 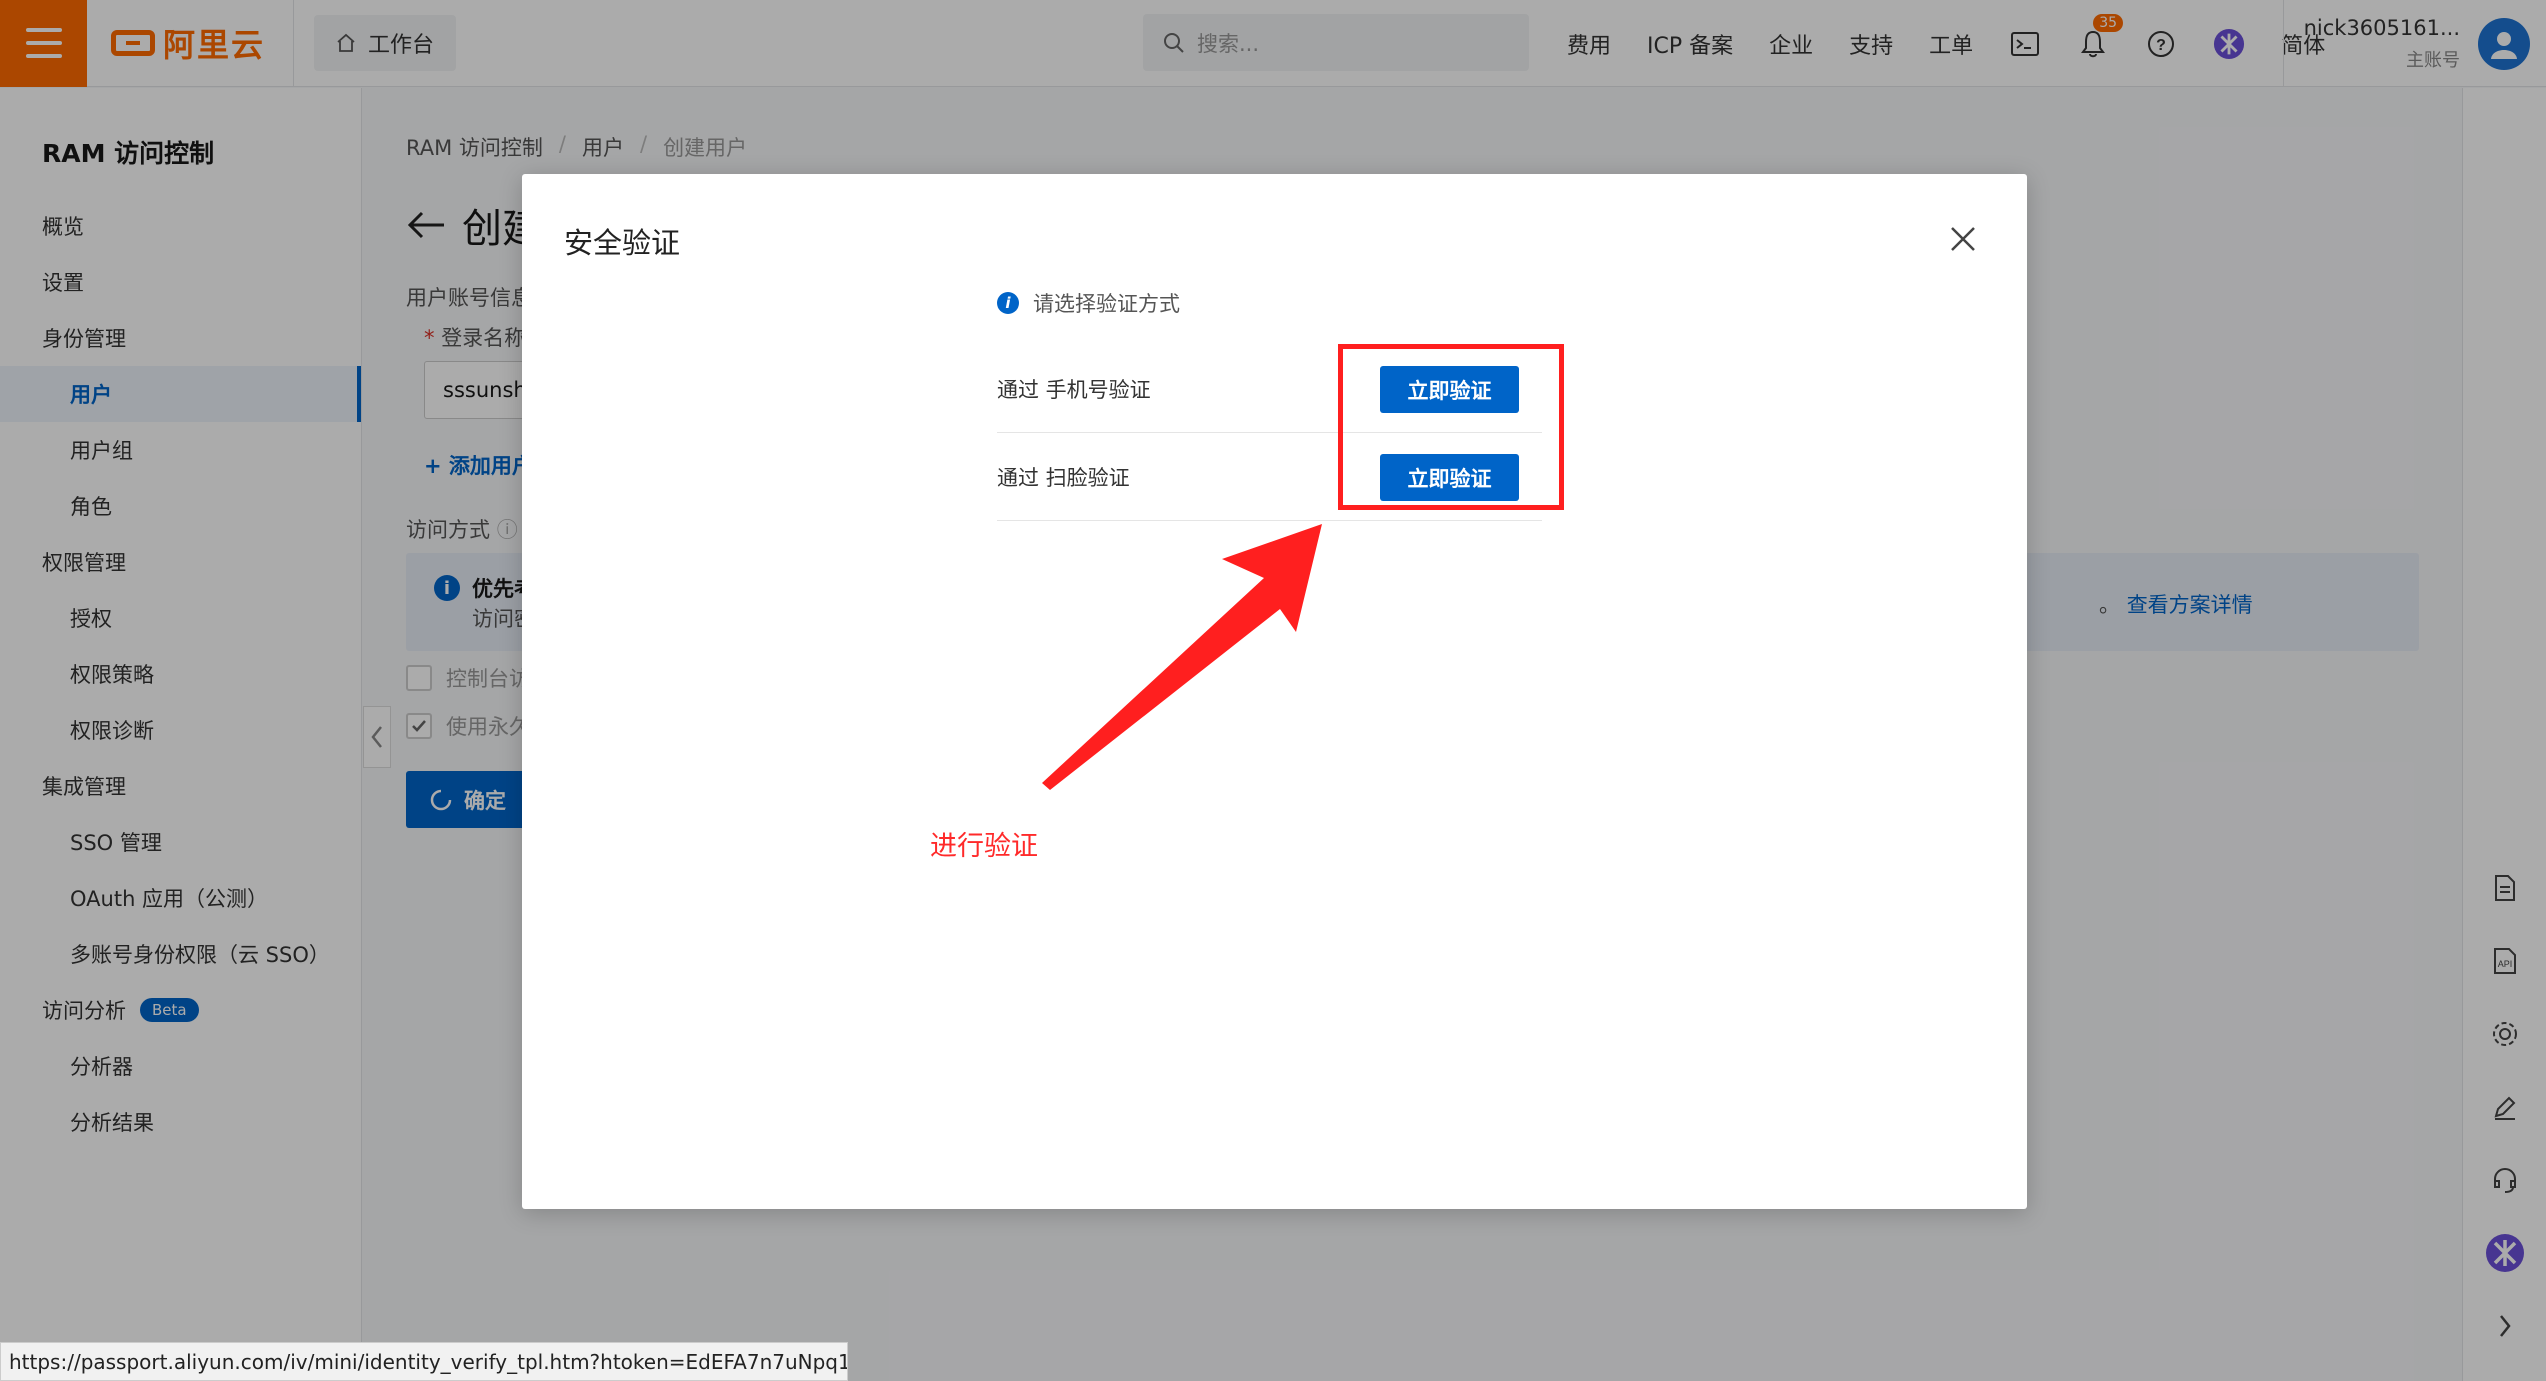 What do you see at coordinates (1008, 303) in the screenshot?
I see `info-icon: i` at bounding box center [1008, 303].